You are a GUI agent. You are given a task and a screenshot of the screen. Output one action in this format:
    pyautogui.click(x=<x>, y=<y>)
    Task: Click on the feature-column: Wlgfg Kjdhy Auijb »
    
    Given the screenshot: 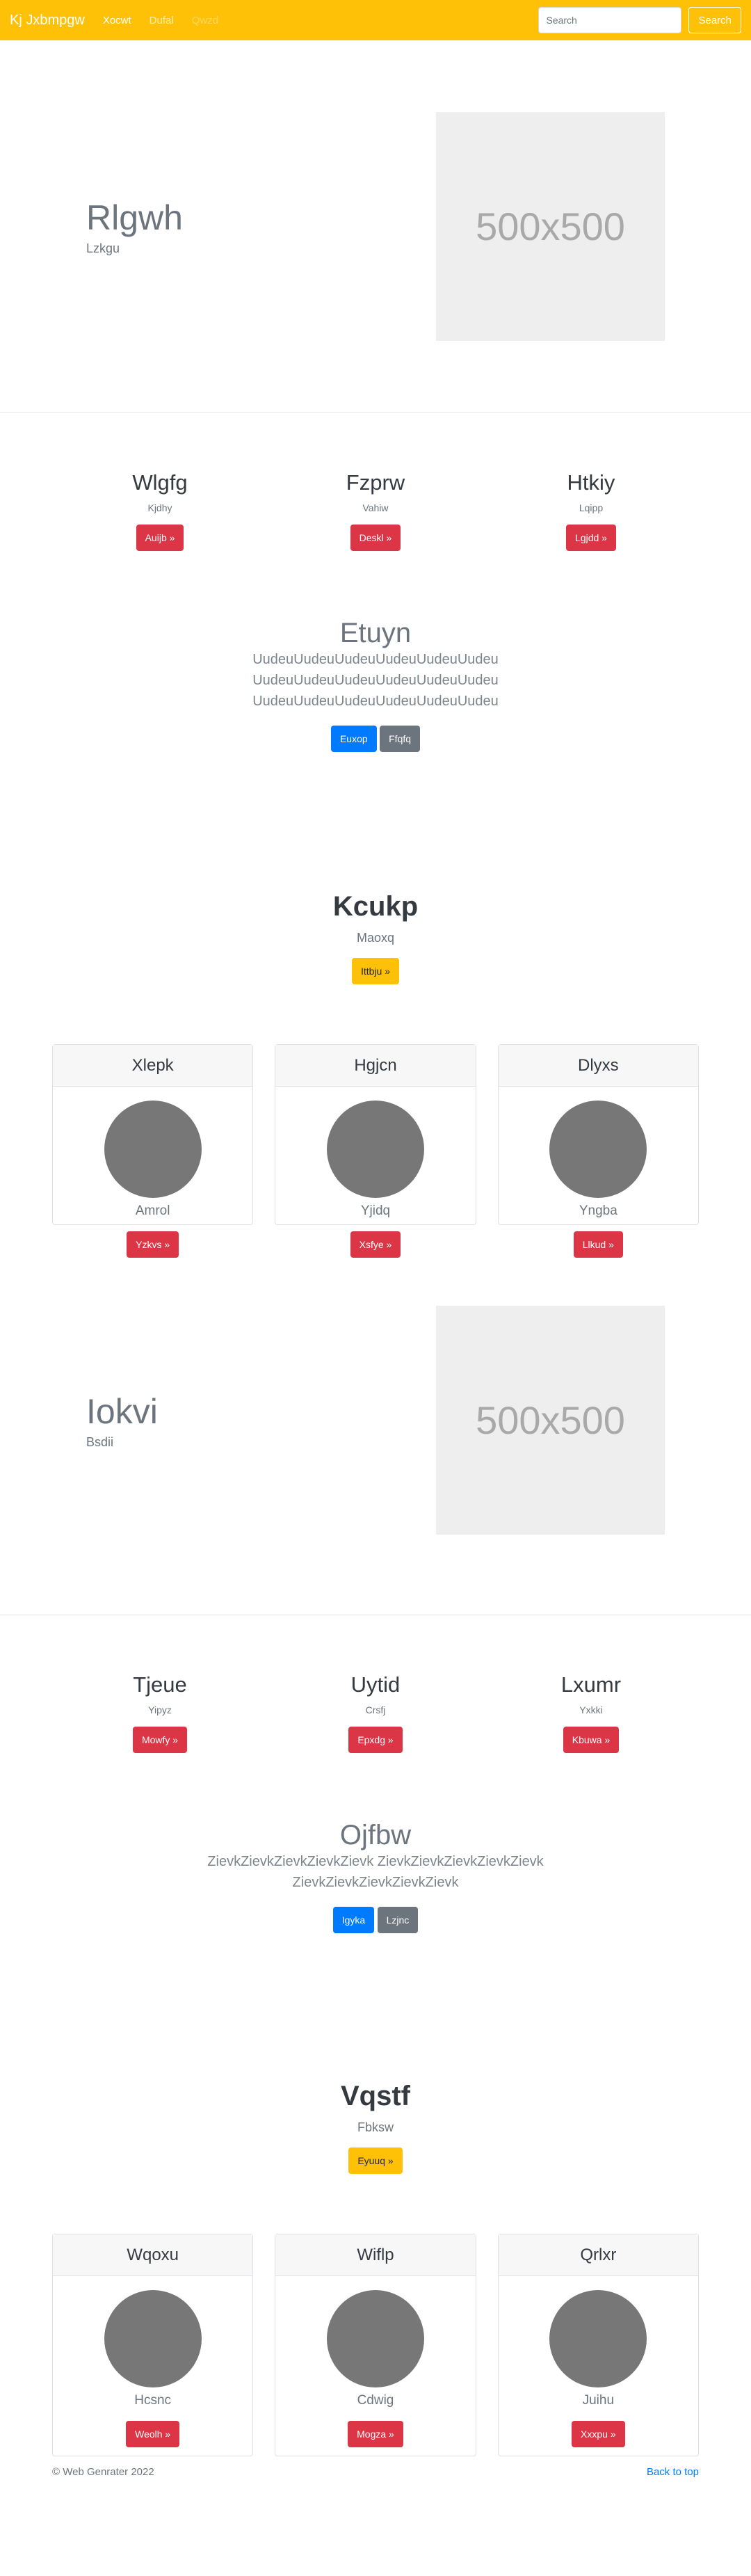 What is the action you would take?
    pyautogui.click(x=160, y=510)
    